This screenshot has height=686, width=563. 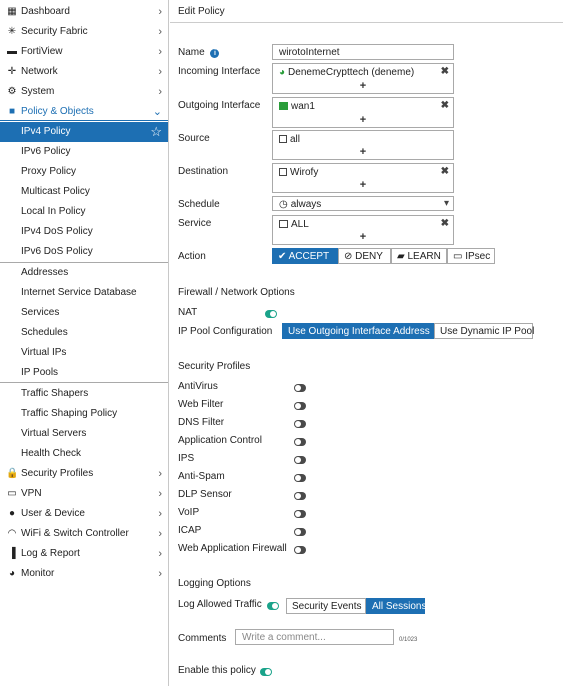 I want to click on anti-spam-toggle, so click(x=300, y=478).